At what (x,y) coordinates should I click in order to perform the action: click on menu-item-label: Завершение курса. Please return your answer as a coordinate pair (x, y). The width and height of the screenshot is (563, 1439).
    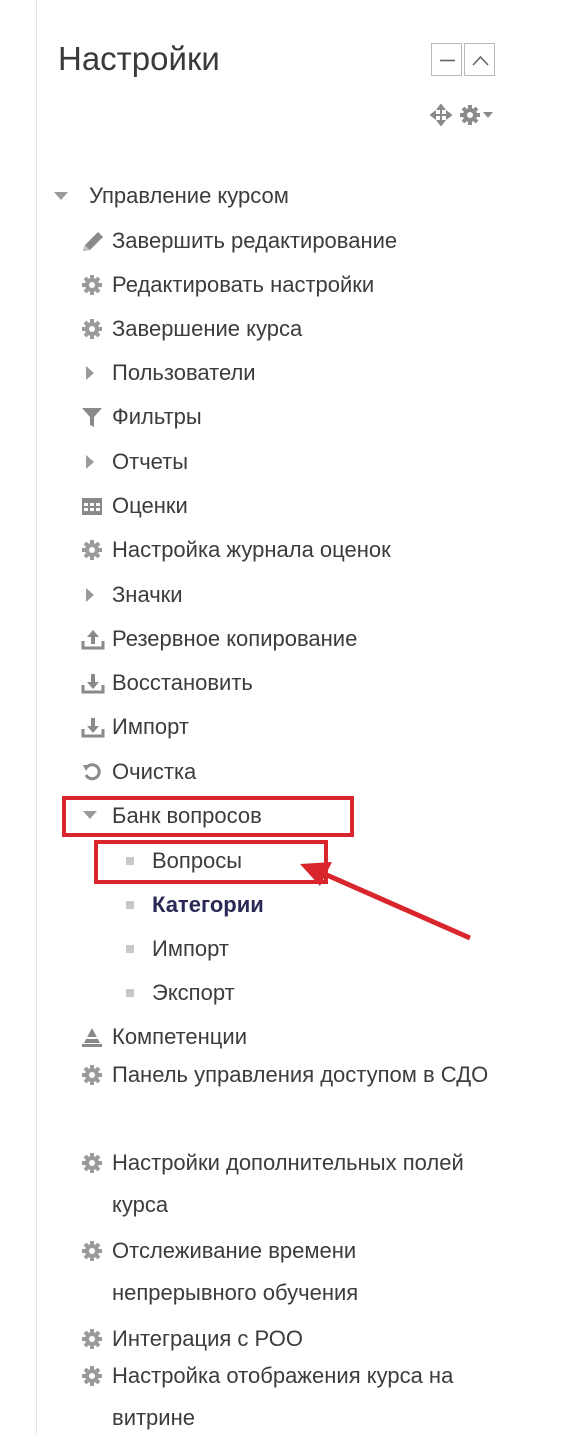
    Looking at the image, I should click on (207, 328).